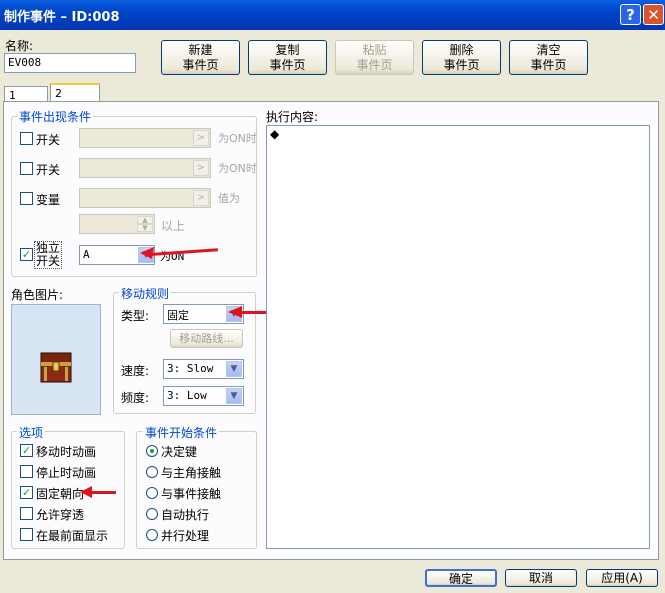 This screenshot has width=665, height=593. Describe the element at coordinates (541, 578) in the screenshot. I see `cancel-button: 取消` at that location.